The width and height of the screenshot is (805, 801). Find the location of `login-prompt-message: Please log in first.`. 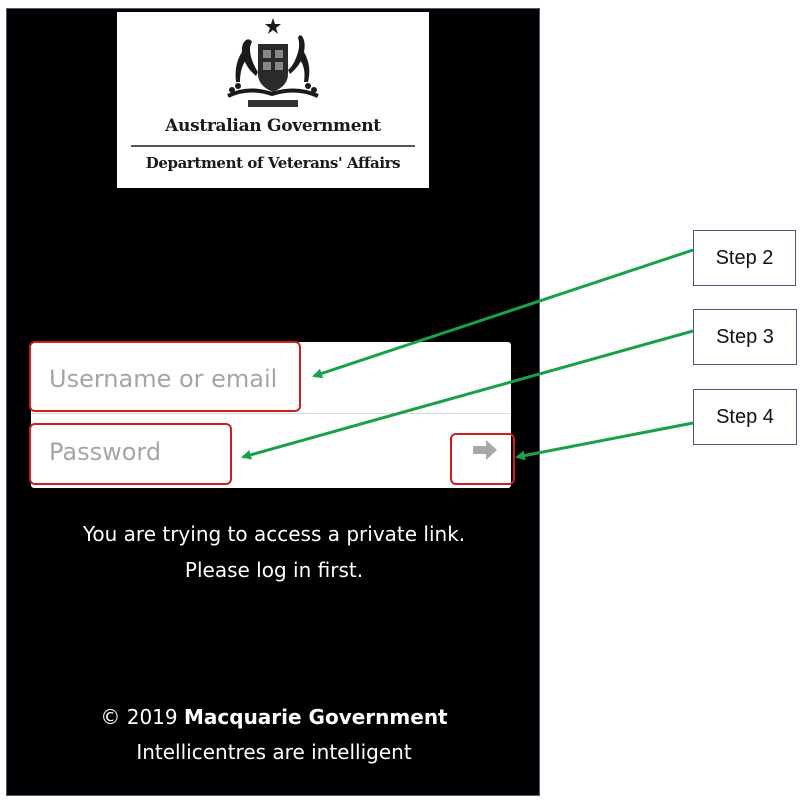

login-prompt-message: Please log in first. is located at coordinates (274, 570).